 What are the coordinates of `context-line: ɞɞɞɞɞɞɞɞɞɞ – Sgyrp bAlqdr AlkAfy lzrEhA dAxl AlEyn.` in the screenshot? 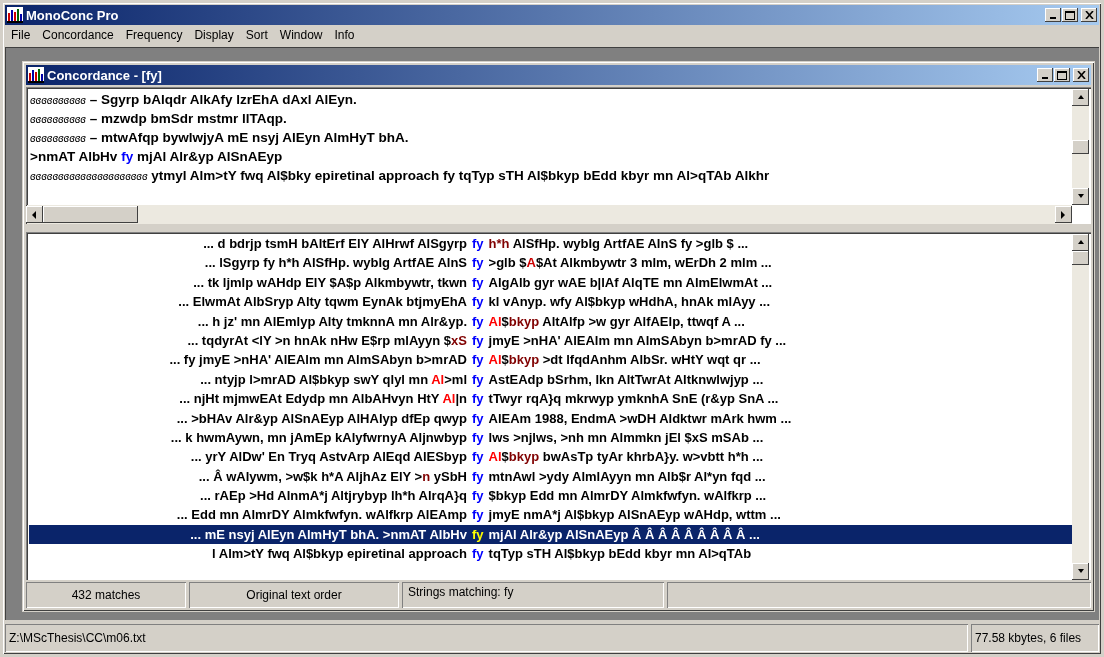 It's located at (194, 100).